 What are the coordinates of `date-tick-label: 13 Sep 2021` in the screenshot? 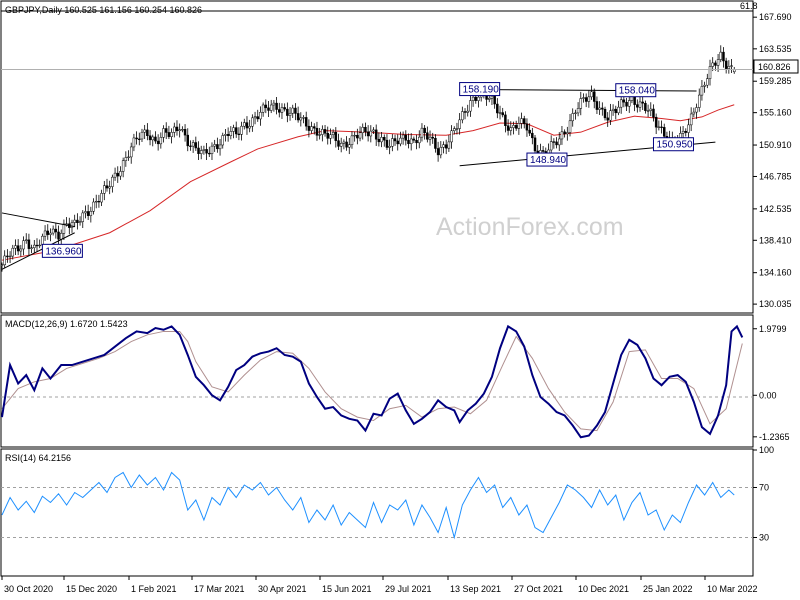 It's located at (475, 589).